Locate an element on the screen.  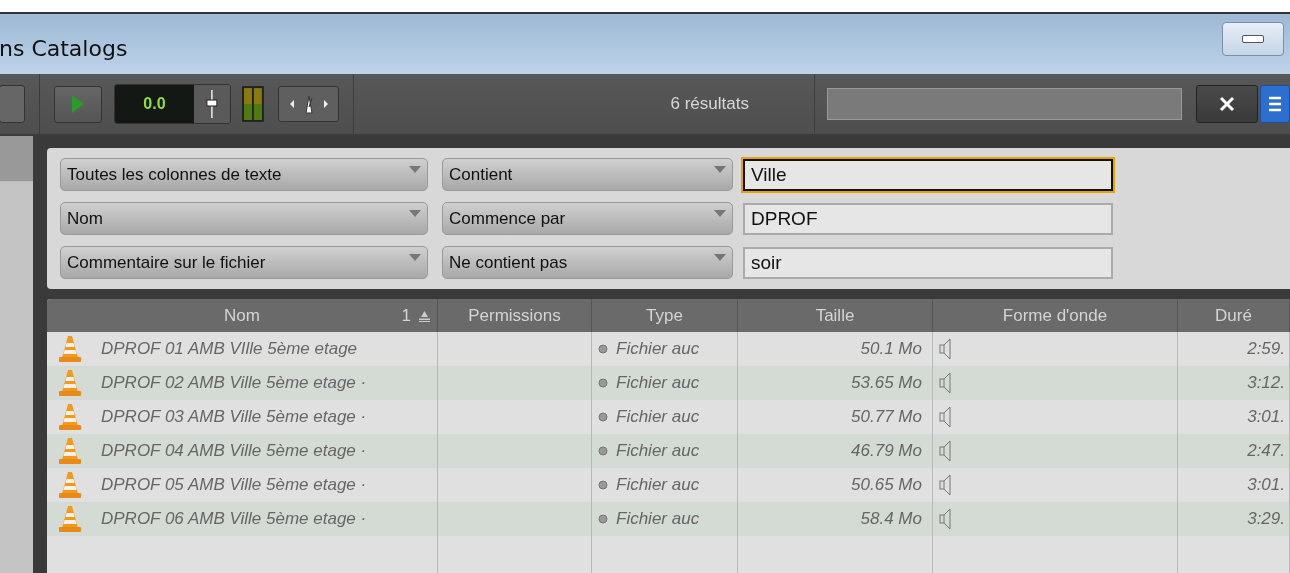
play-button is located at coordinates (77, 104).